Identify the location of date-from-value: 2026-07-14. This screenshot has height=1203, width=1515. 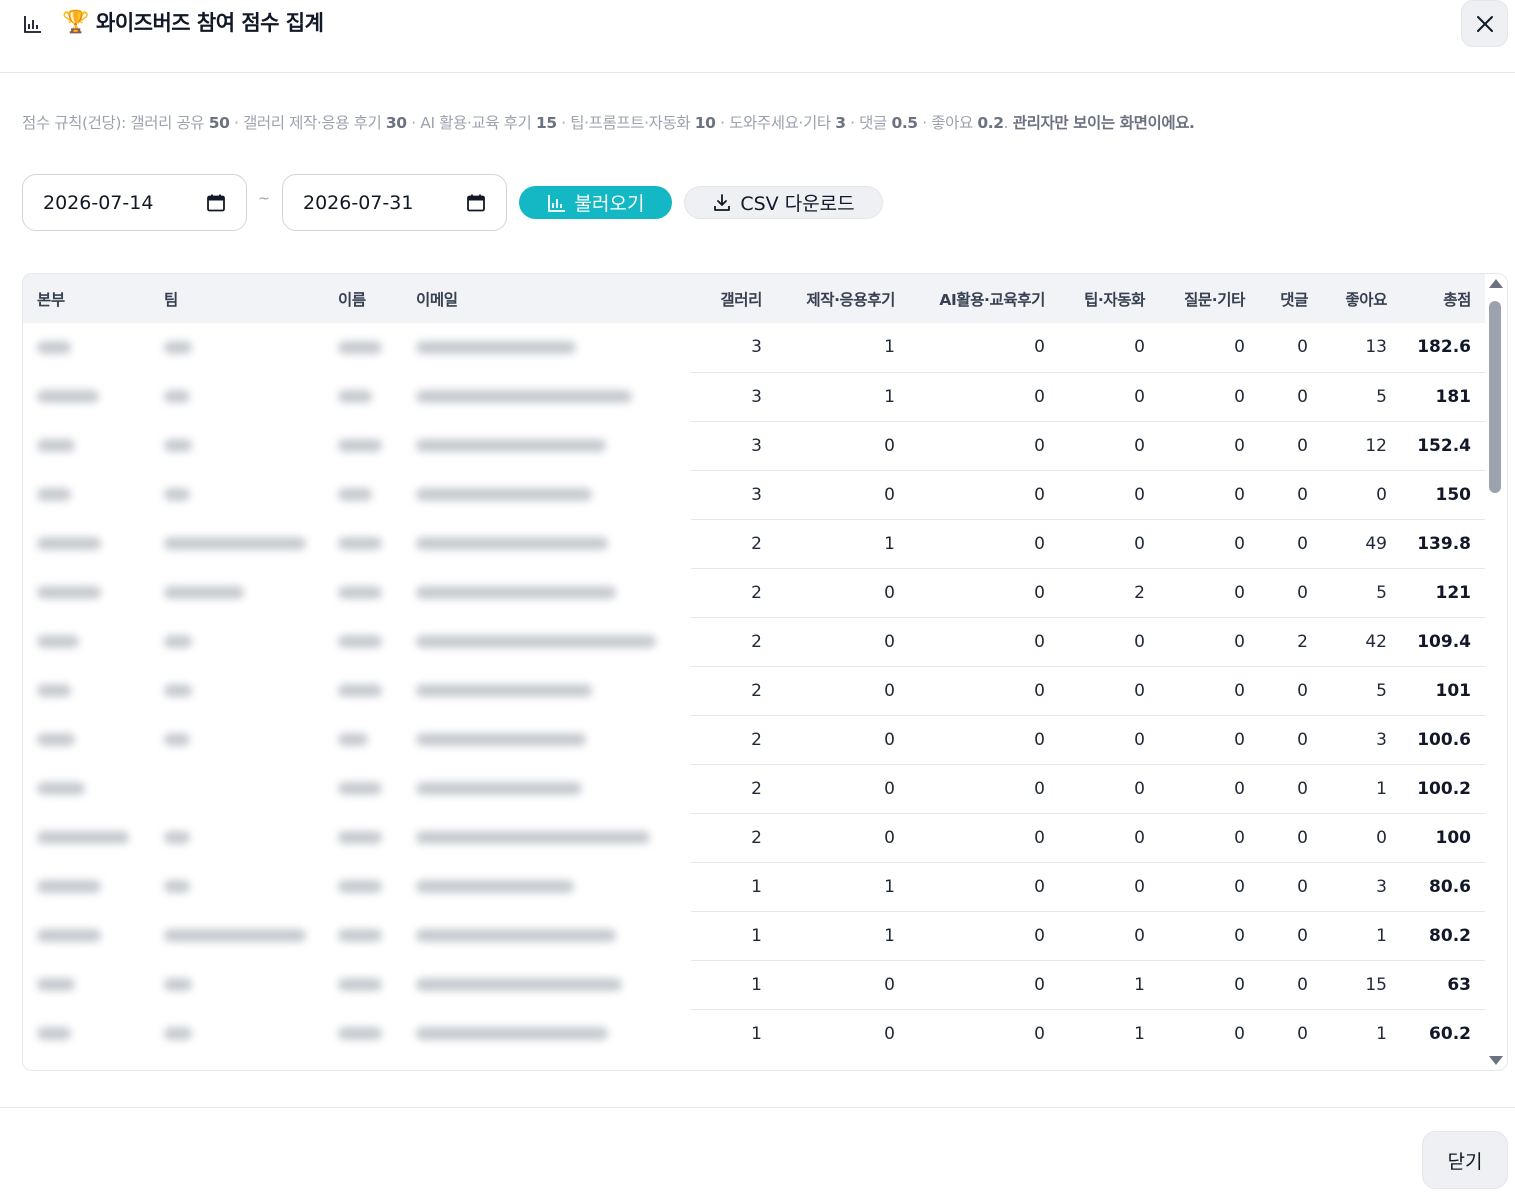
(98, 202).